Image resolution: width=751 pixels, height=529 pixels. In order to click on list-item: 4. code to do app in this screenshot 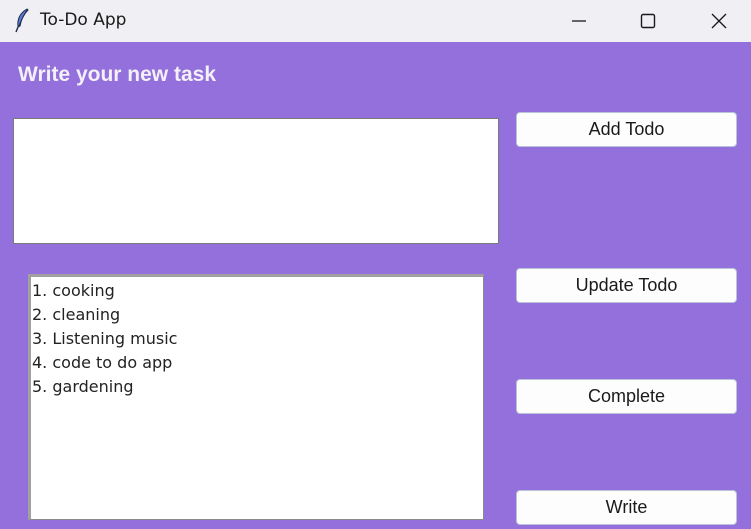, I will do `click(257, 363)`.